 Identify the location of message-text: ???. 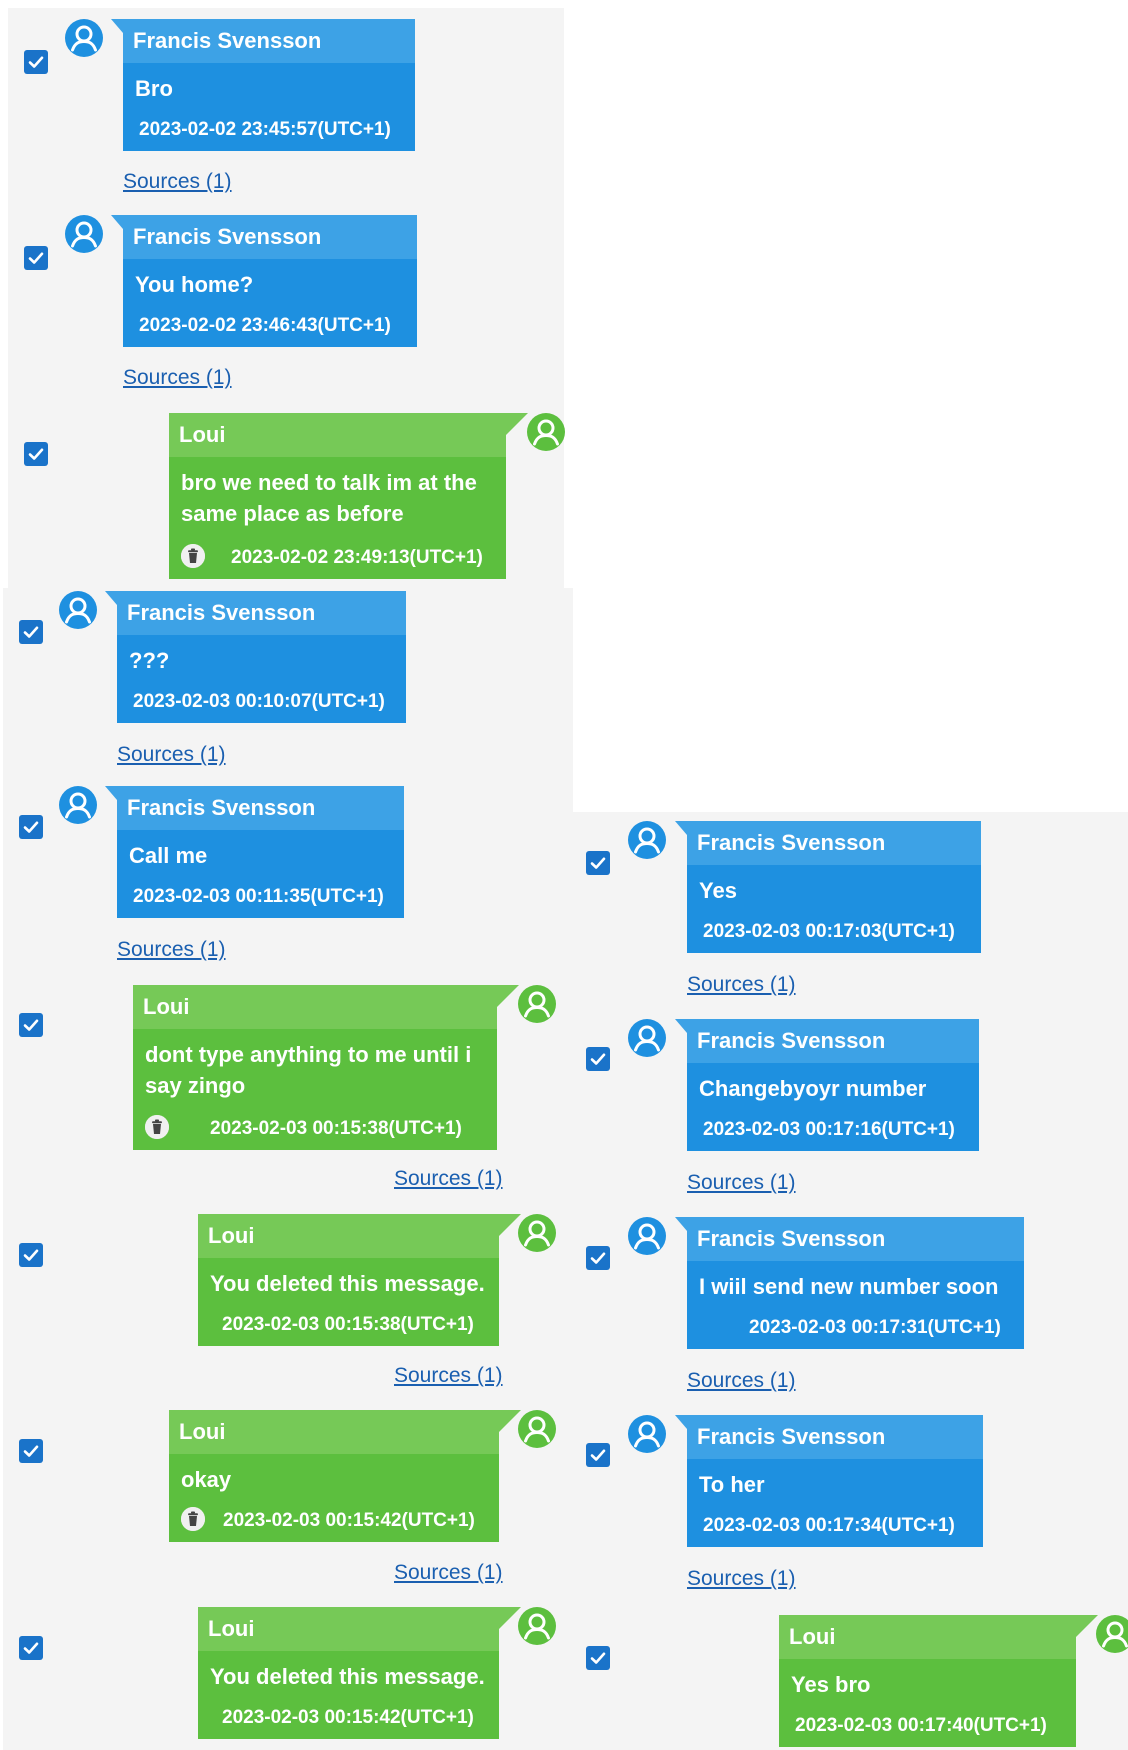
(149, 660).